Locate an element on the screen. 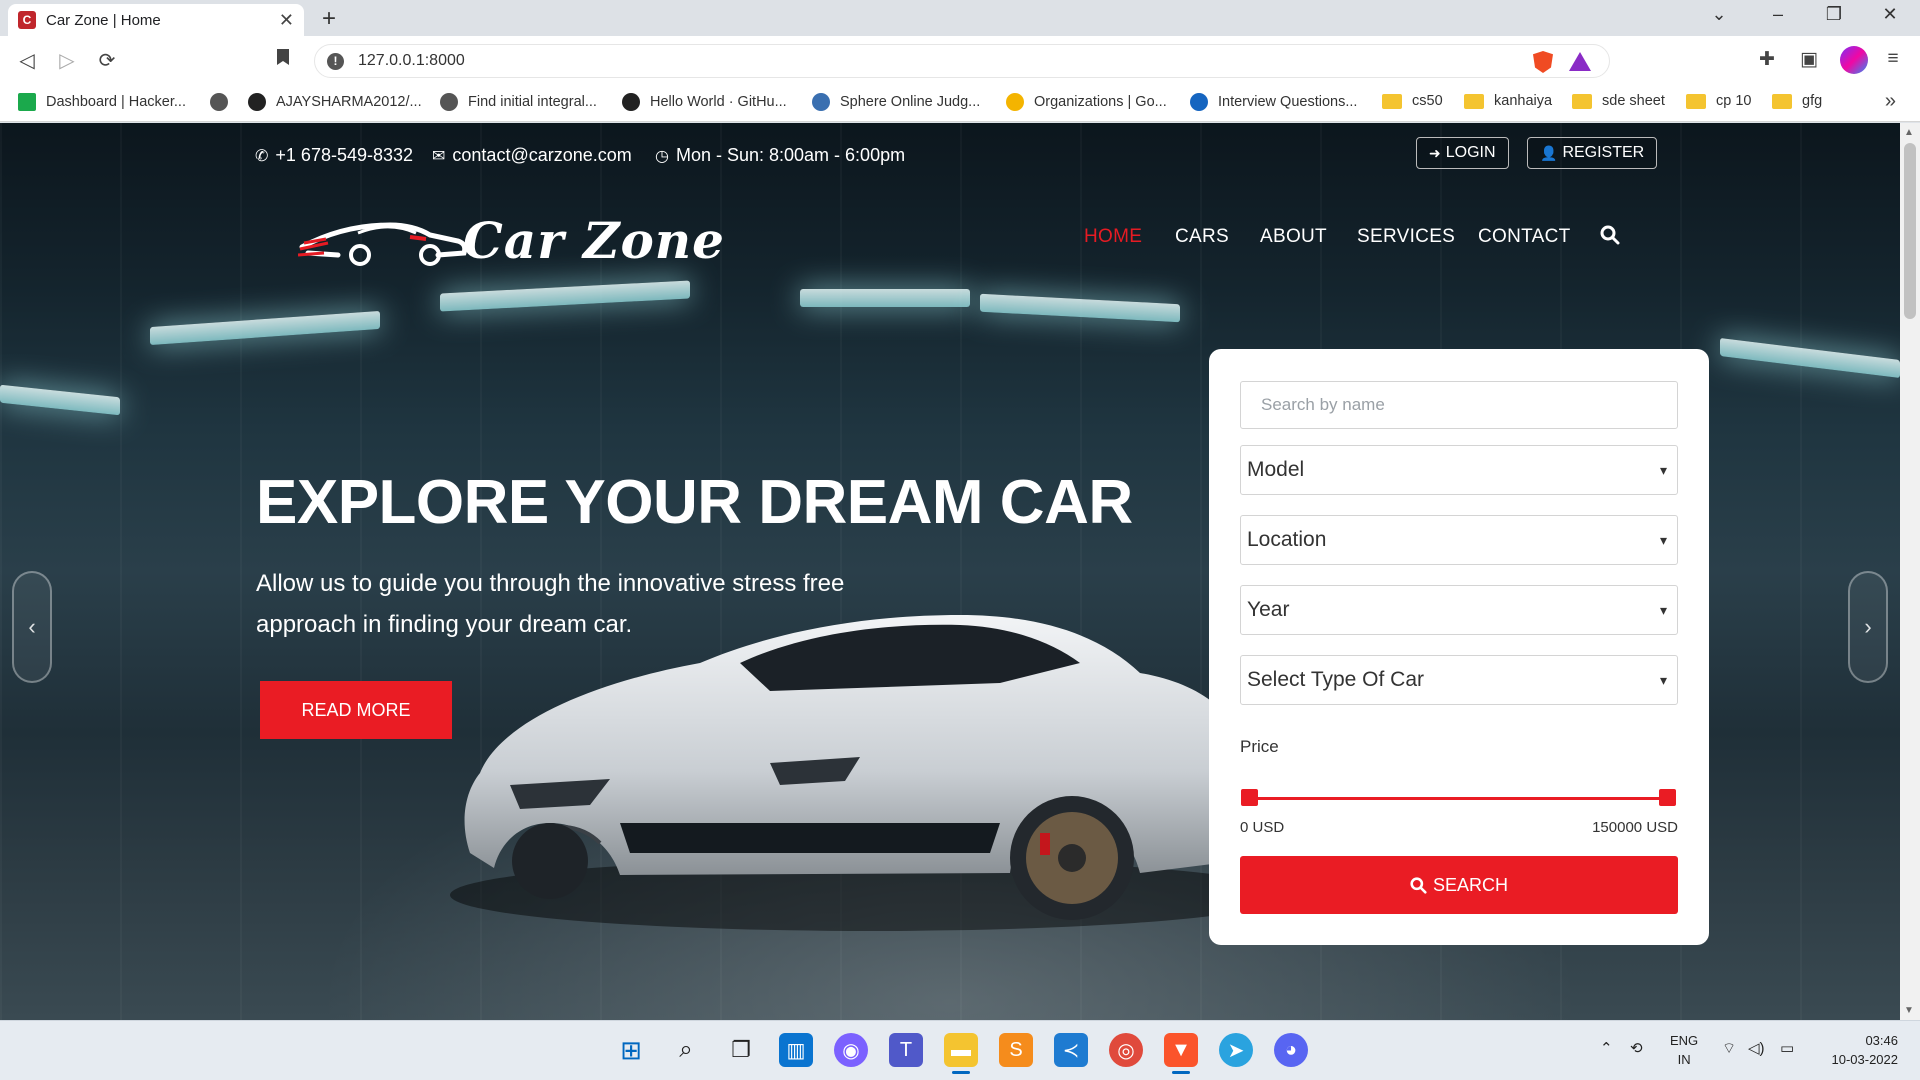 The width and height of the screenshot is (1920, 1080). year-select: Year ▾ is located at coordinates (1459, 610).